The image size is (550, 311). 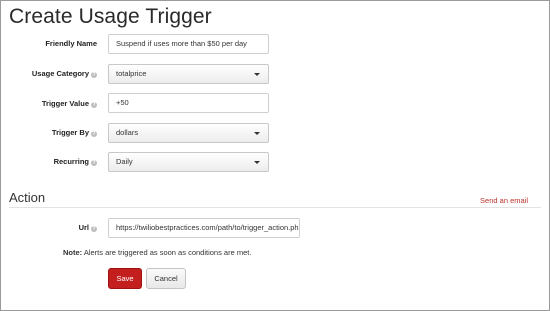 What do you see at coordinates (60, 73) in the screenshot?
I see `usage-category-label-text: Usage Category` at bounding box center [60, 73].